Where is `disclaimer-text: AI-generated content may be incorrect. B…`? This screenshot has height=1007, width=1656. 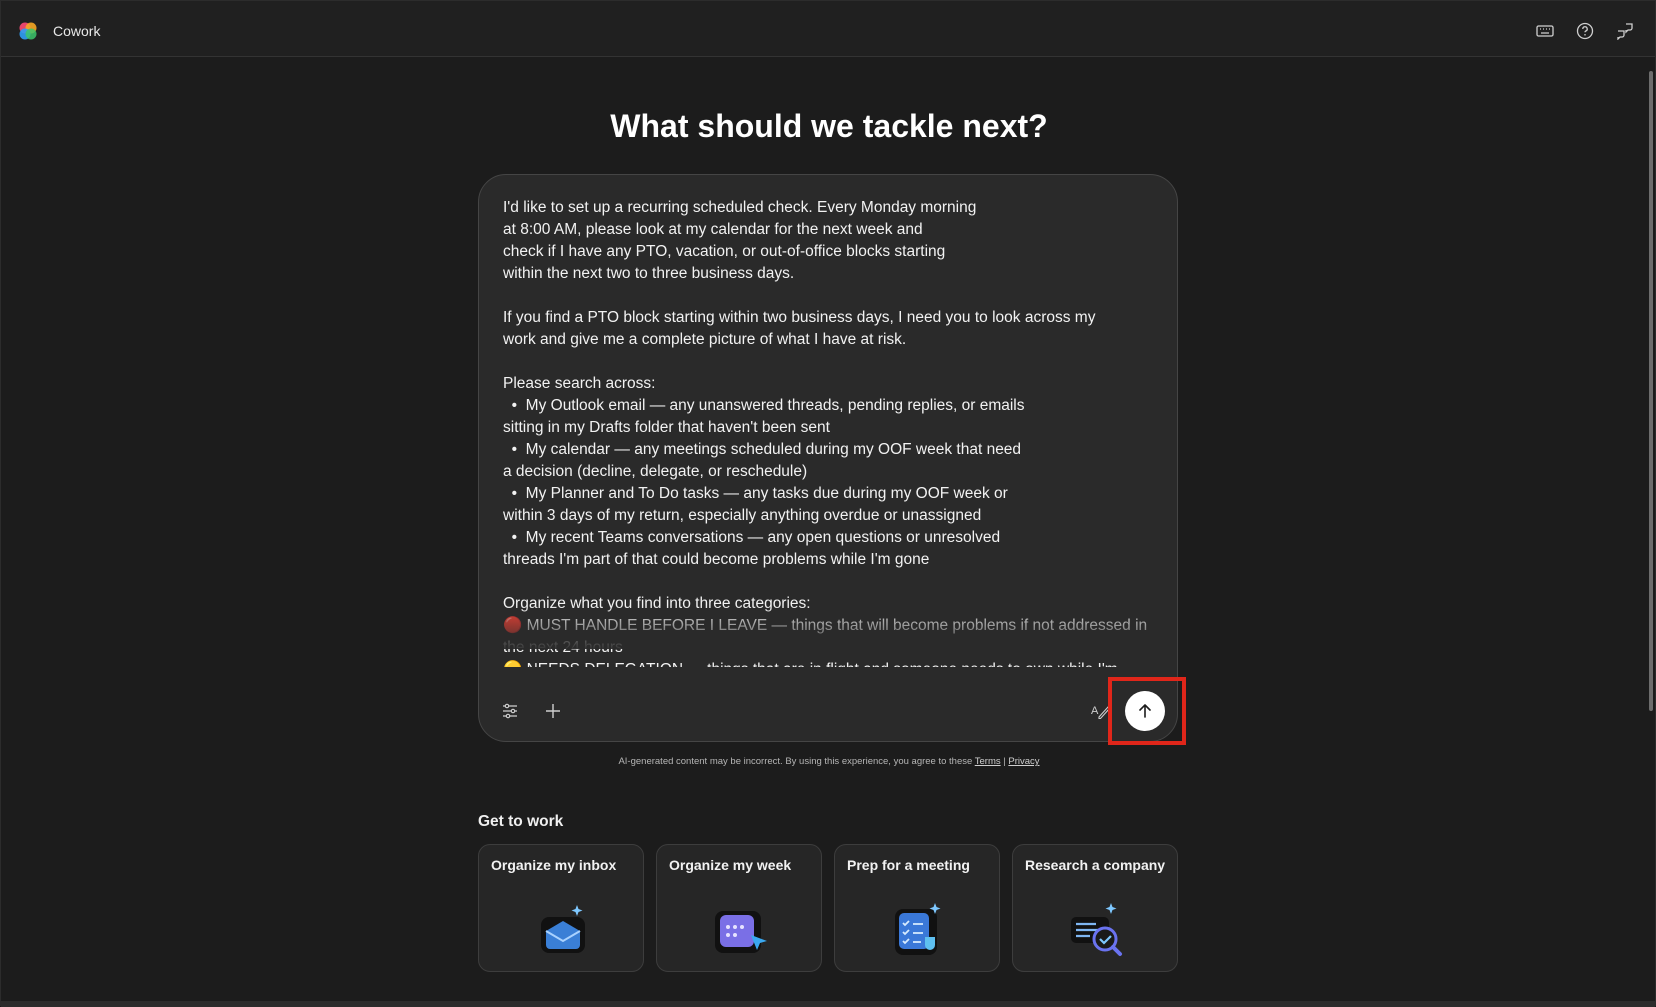
disclaimer-text: AI-generated content may be incorrect. B… is located at coordinates (796, 761).